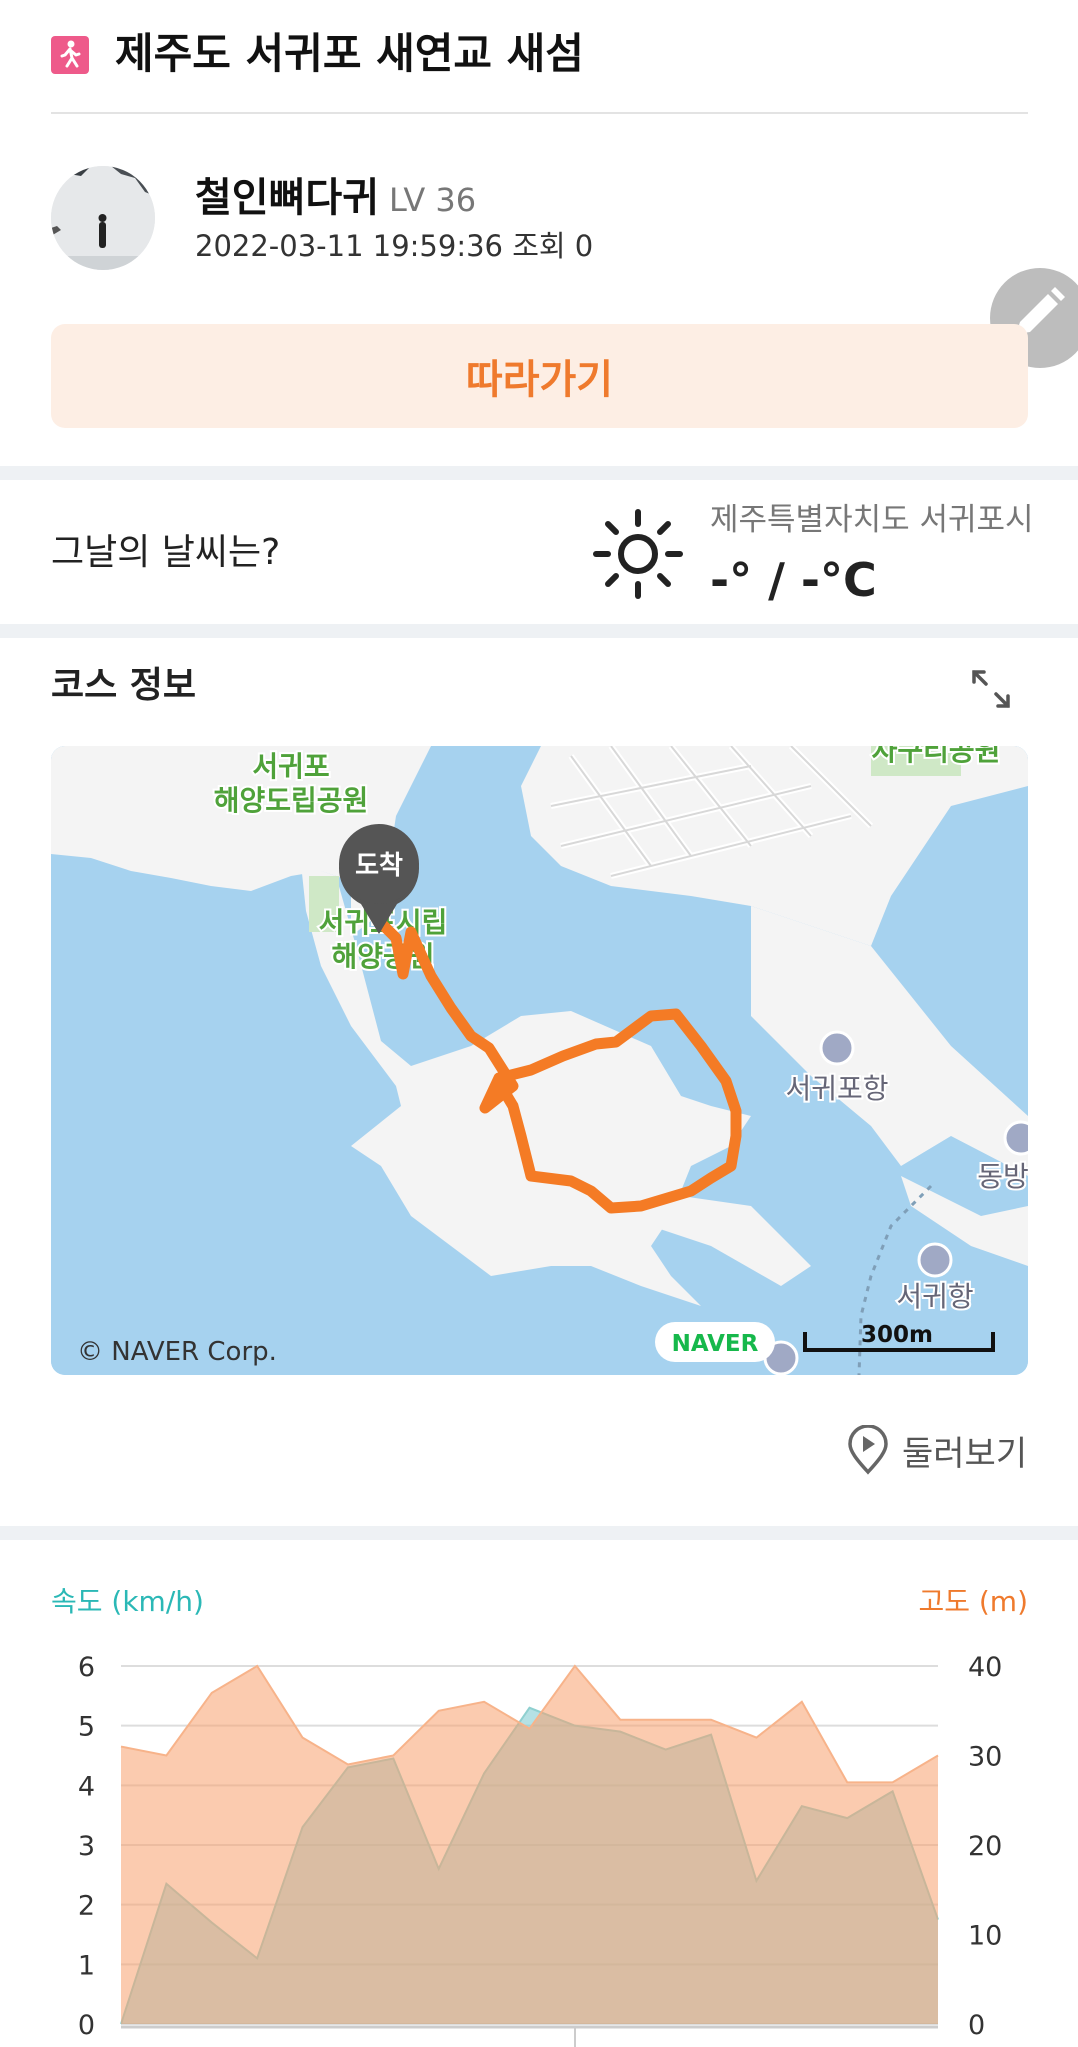  Describe the element at coordinates (836, 1088) in the screenshot. I see `map-label-port1: 서귀포항` at that location.